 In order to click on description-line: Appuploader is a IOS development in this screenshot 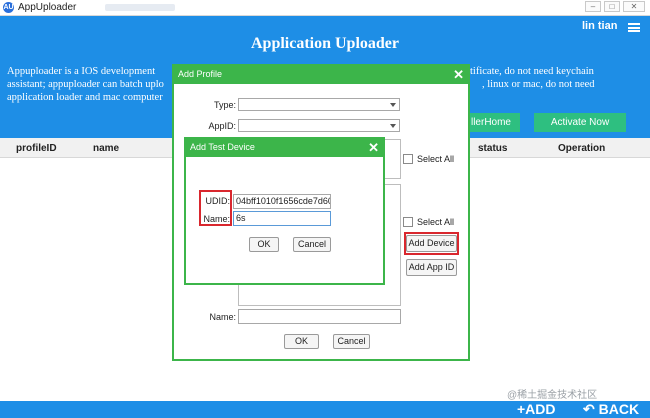, I will do `click(81, 71)`.